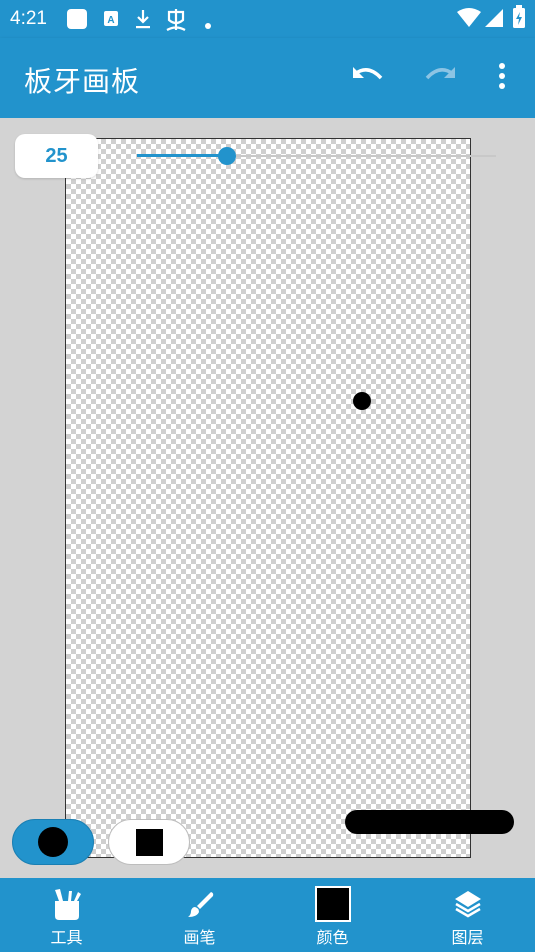  I want to click on undo-icon, so click(368, 78).